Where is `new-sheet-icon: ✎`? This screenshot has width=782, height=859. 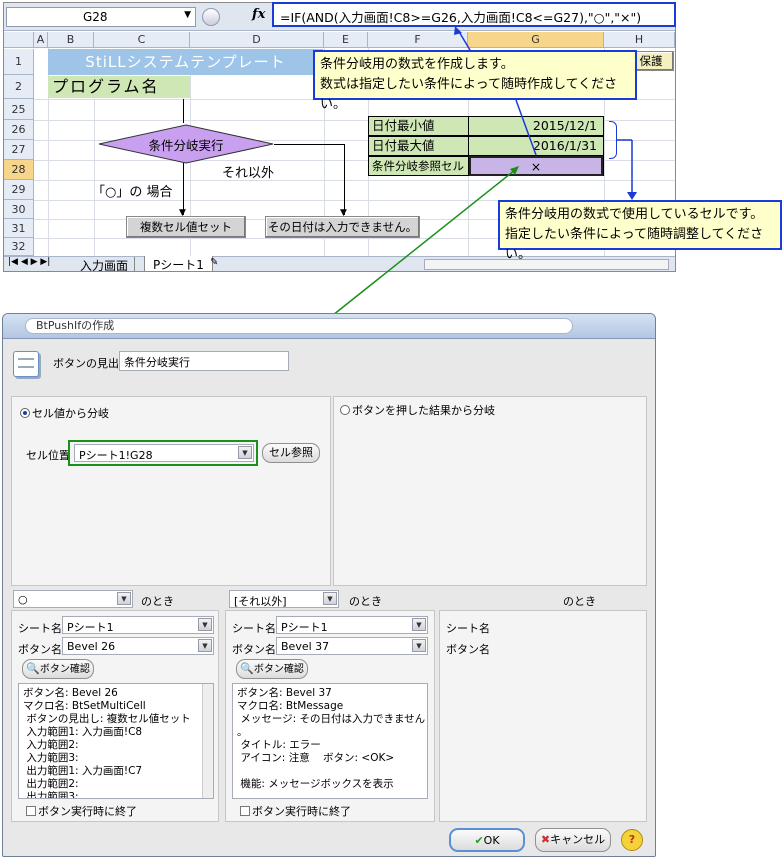
new-sheet-icon: ✎ is located at coordinates (214, 262).